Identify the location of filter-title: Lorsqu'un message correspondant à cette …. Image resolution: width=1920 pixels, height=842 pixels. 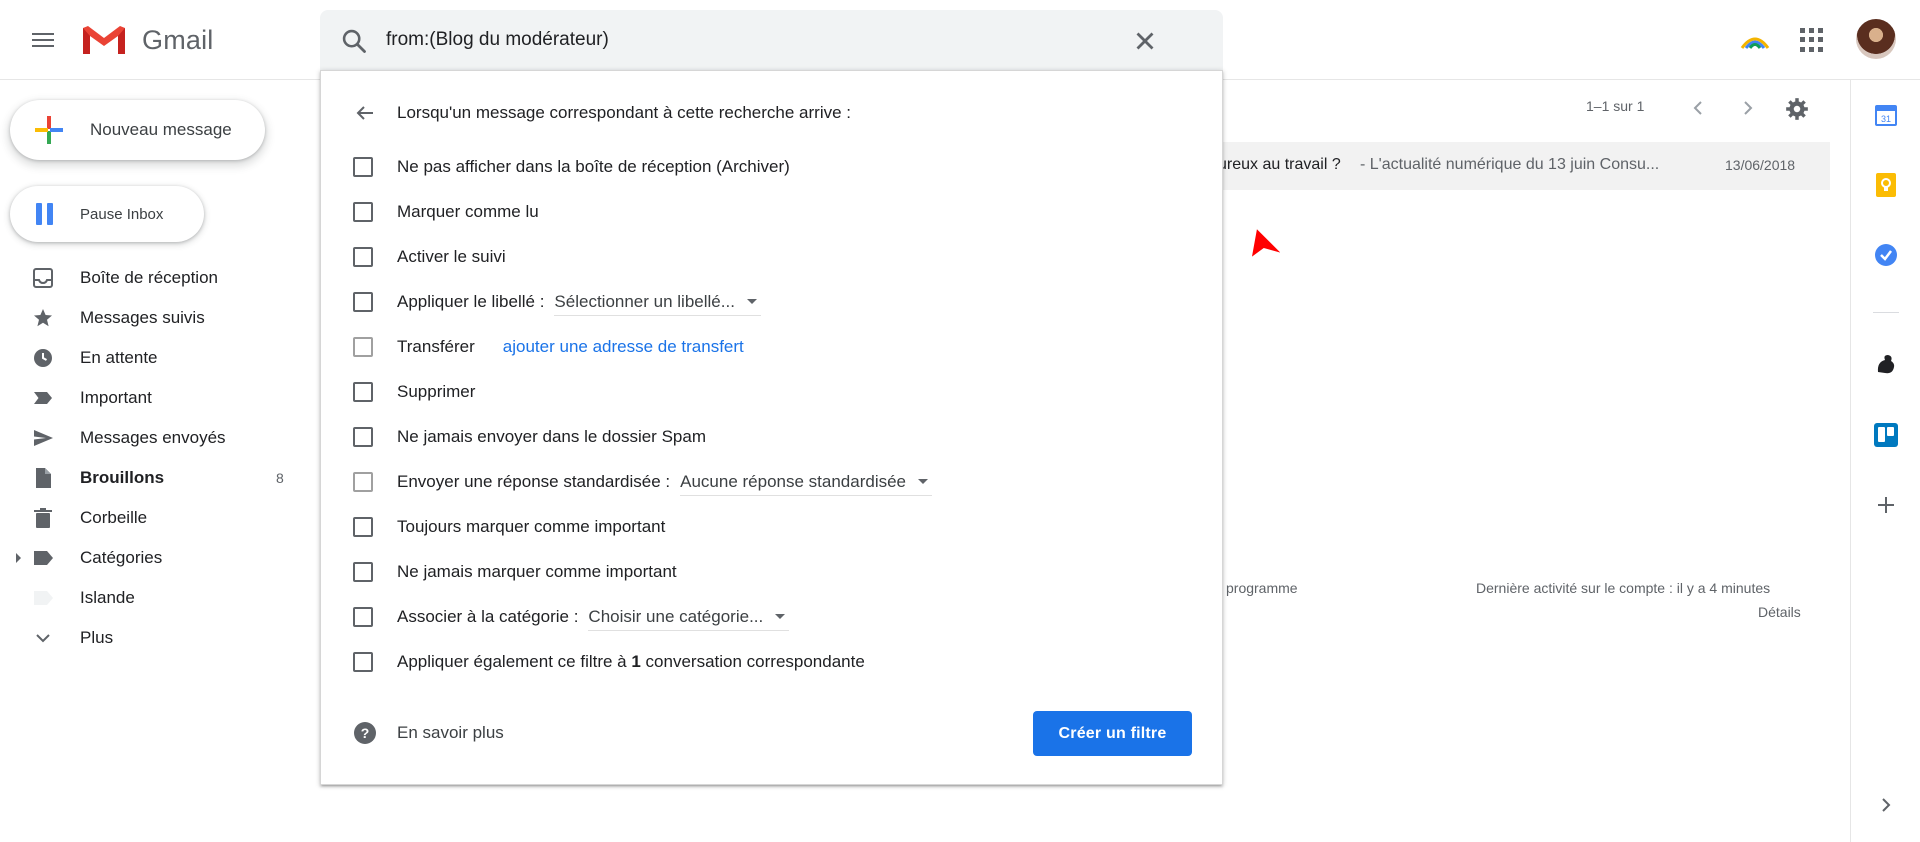
(624, 112).